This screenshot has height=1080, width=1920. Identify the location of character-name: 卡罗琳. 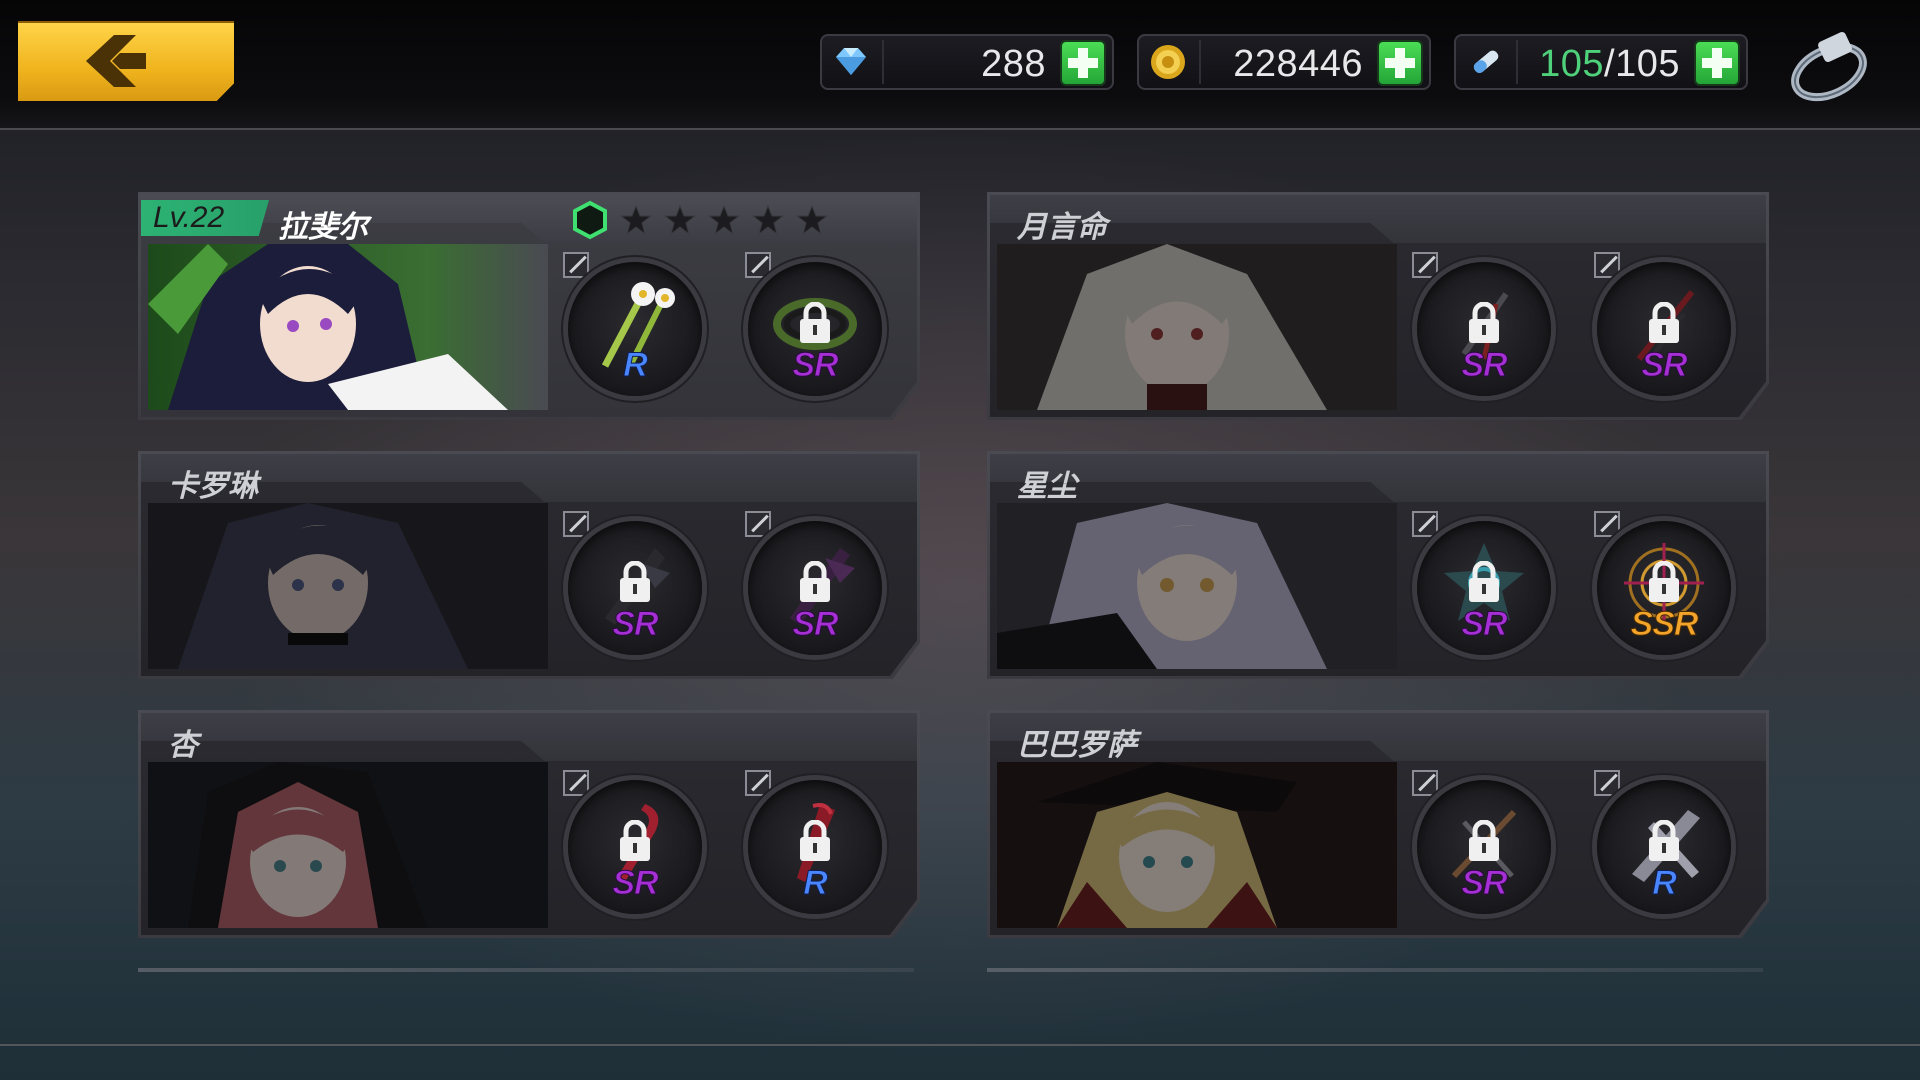
(213, 486).